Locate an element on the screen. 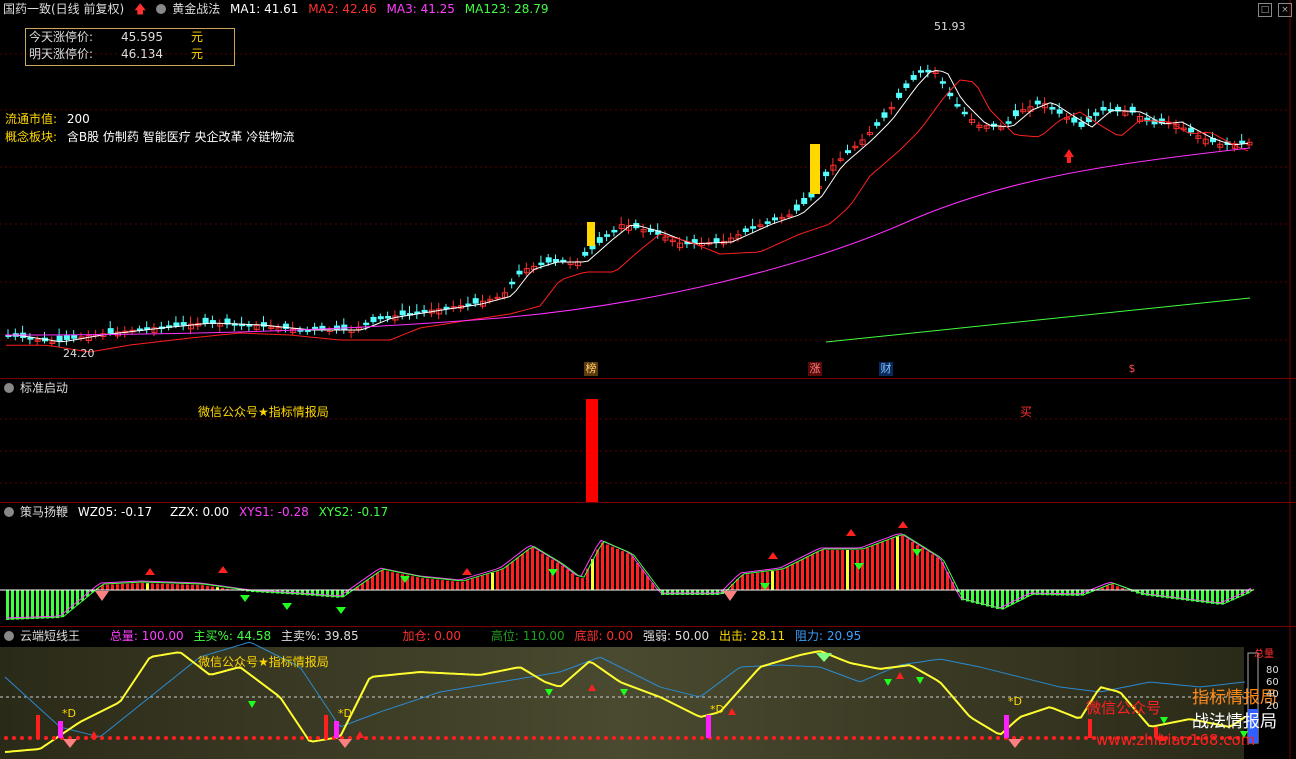 The image size is (1296, 759). indicator-menu-icon is located at coordinates (161, 9).